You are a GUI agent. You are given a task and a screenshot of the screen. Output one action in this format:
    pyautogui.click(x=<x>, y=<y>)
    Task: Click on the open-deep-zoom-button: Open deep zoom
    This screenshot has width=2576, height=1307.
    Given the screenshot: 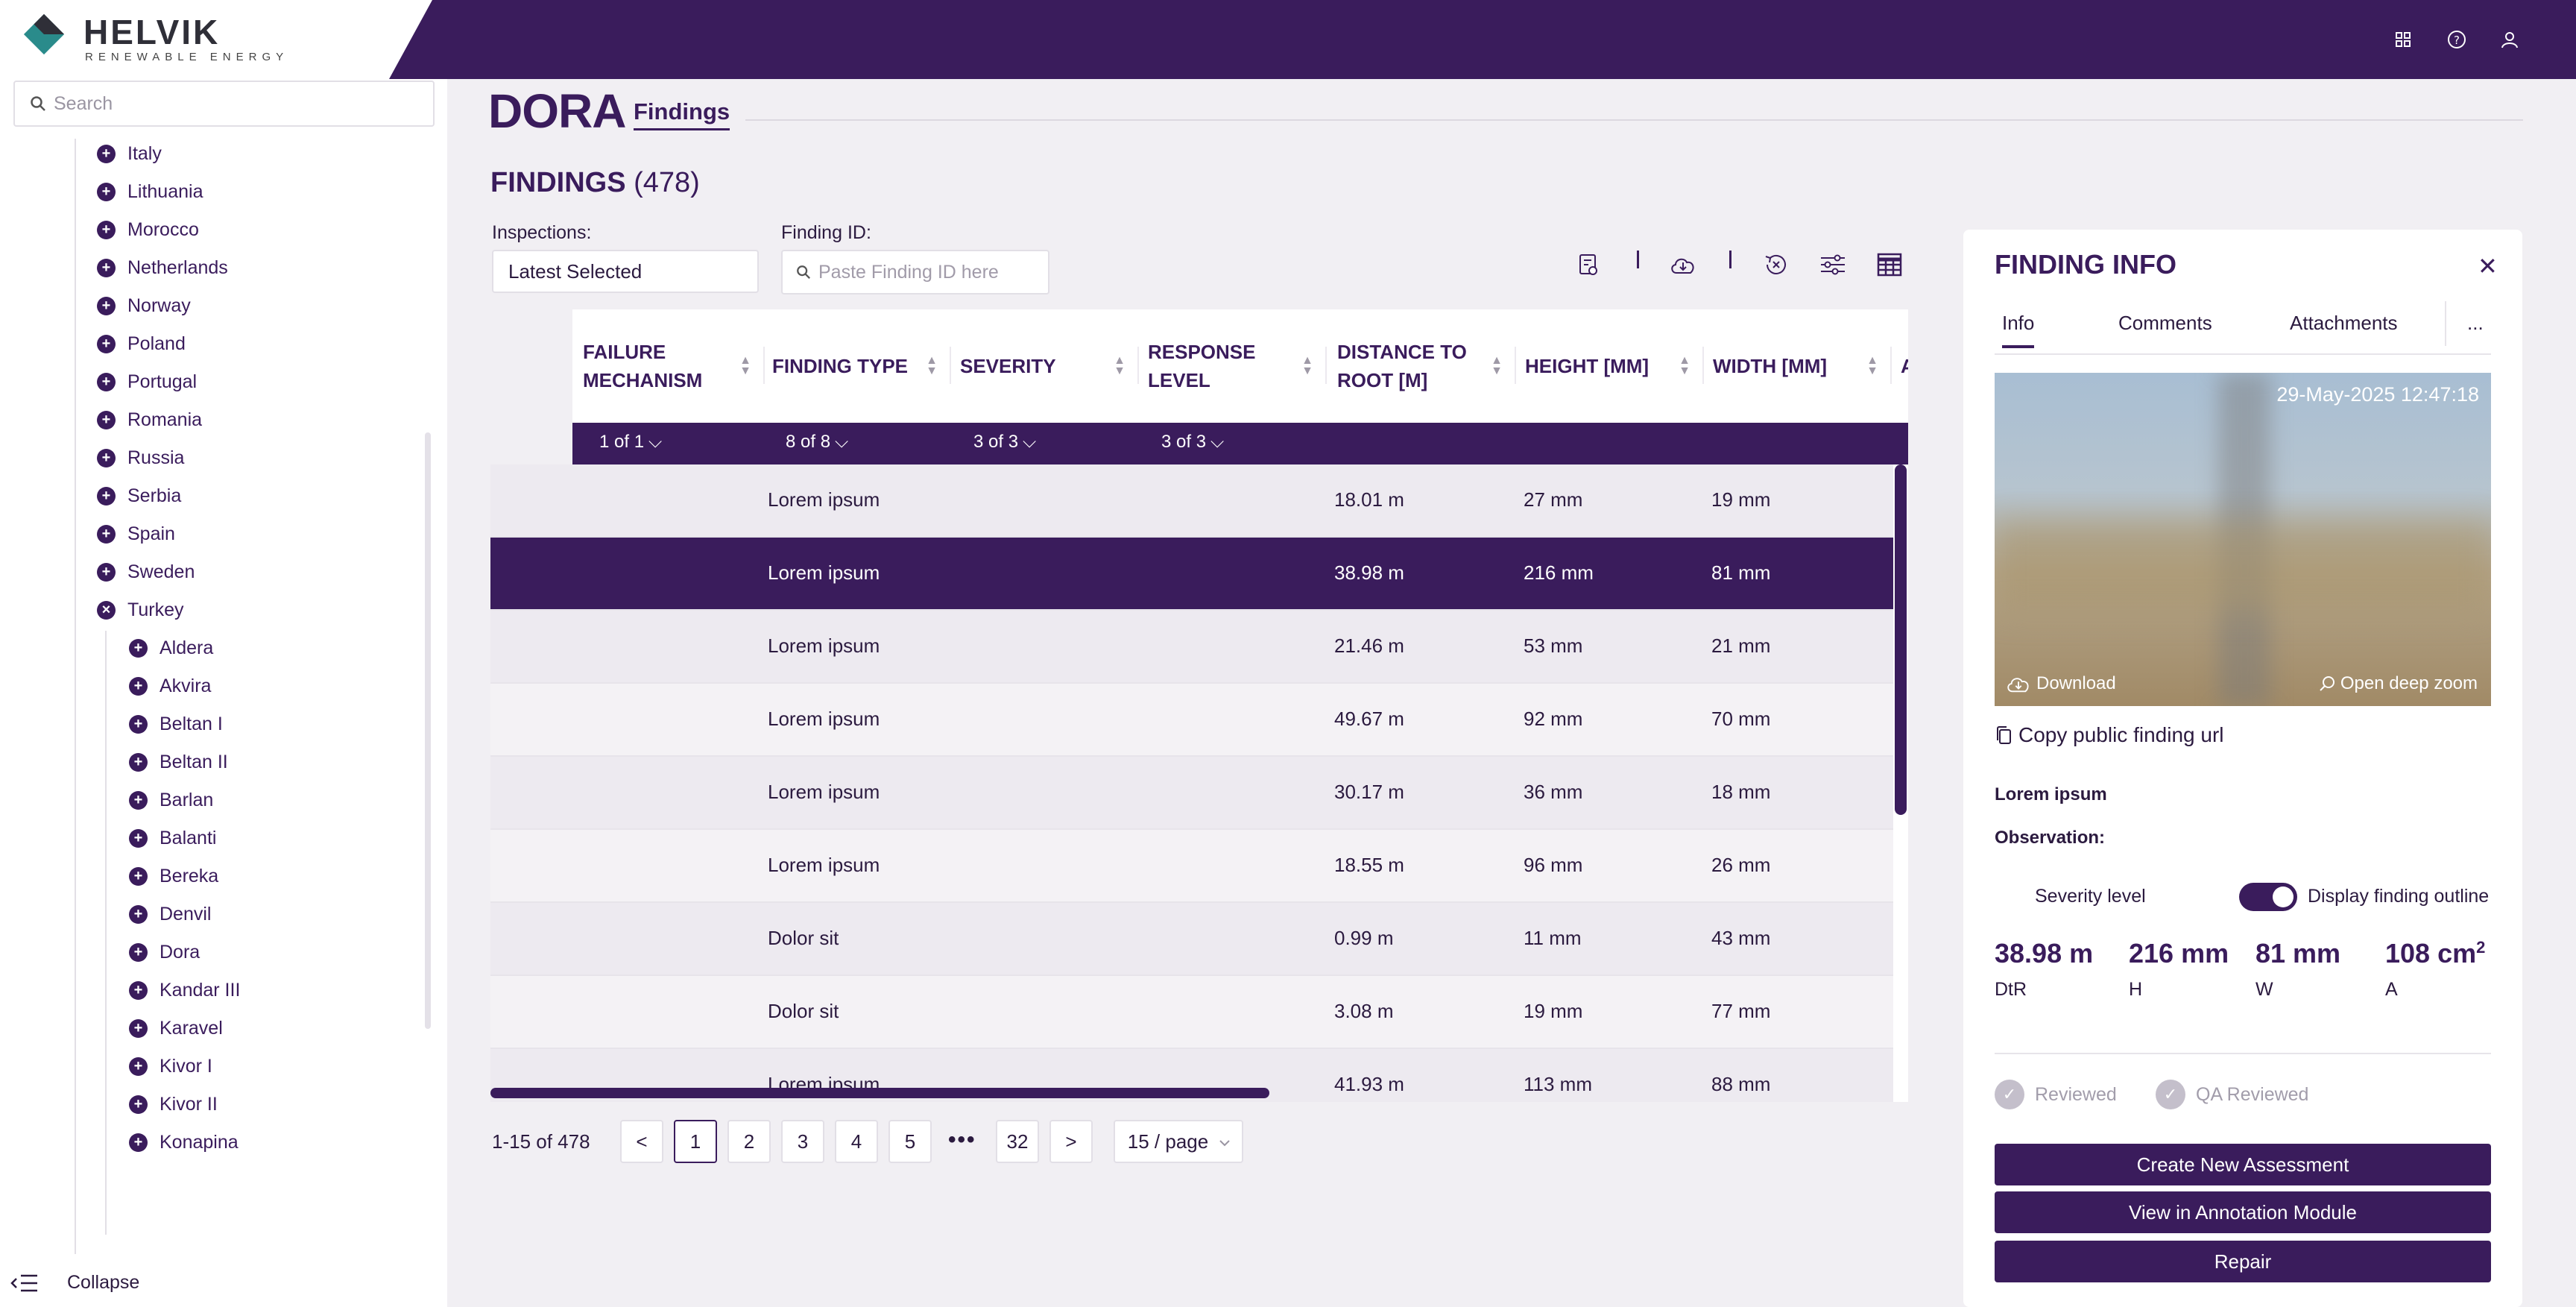 What is the action you would take?
    pyautogui.click(x=2398, y=683)
    